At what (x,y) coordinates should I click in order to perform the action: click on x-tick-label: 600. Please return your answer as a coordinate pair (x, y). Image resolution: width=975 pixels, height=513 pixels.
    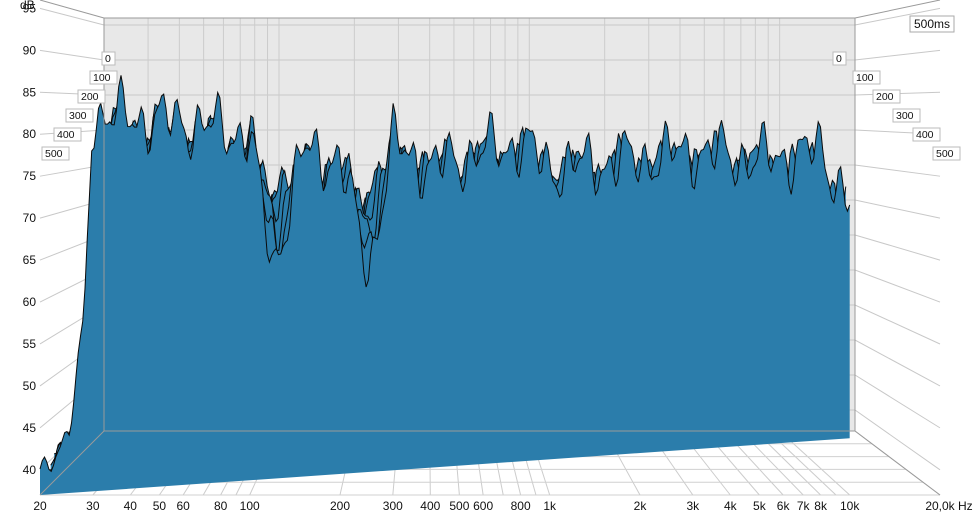
    Looking at the image, I should click on (483, 506).